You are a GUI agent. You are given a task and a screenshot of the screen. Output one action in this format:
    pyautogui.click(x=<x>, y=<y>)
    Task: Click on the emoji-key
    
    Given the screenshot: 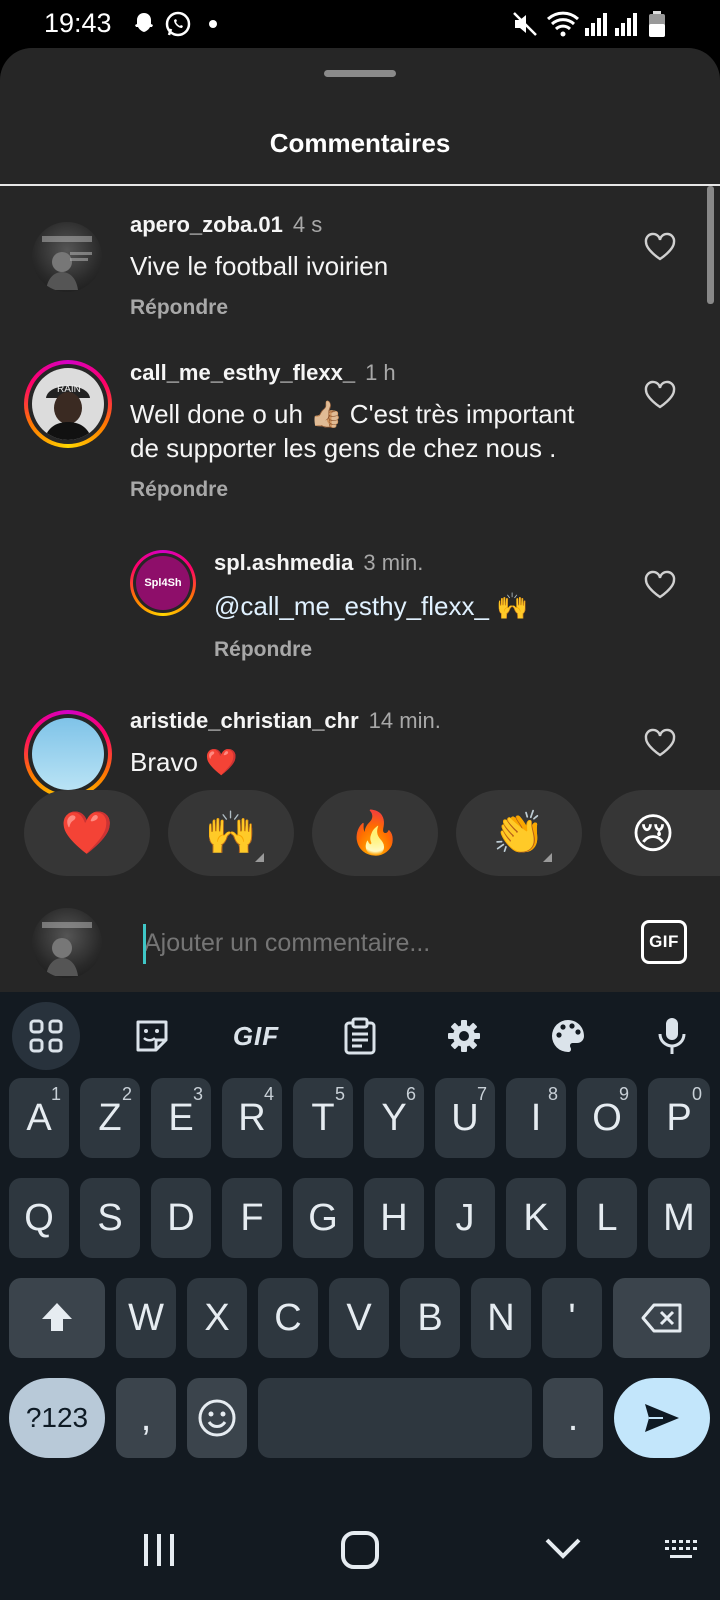 What is the action you would take?
    pyautogui.click(x=217, y=1418)
    